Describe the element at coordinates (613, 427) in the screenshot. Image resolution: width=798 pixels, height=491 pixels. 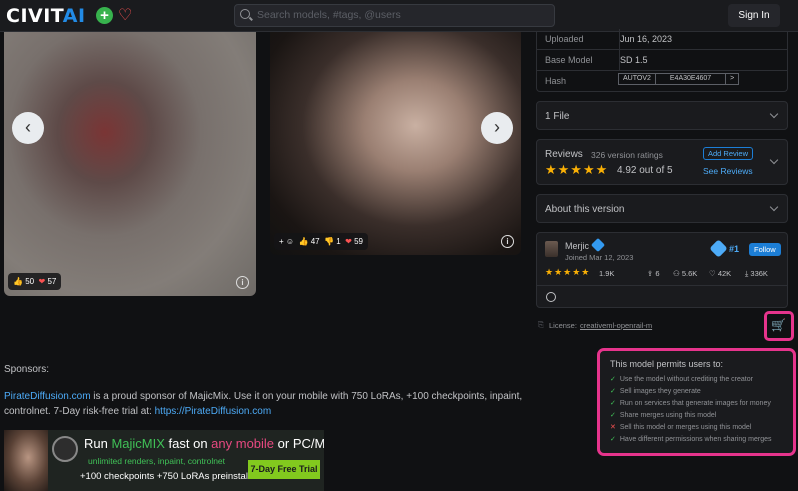
I see `x-icon: ✕` at that location.